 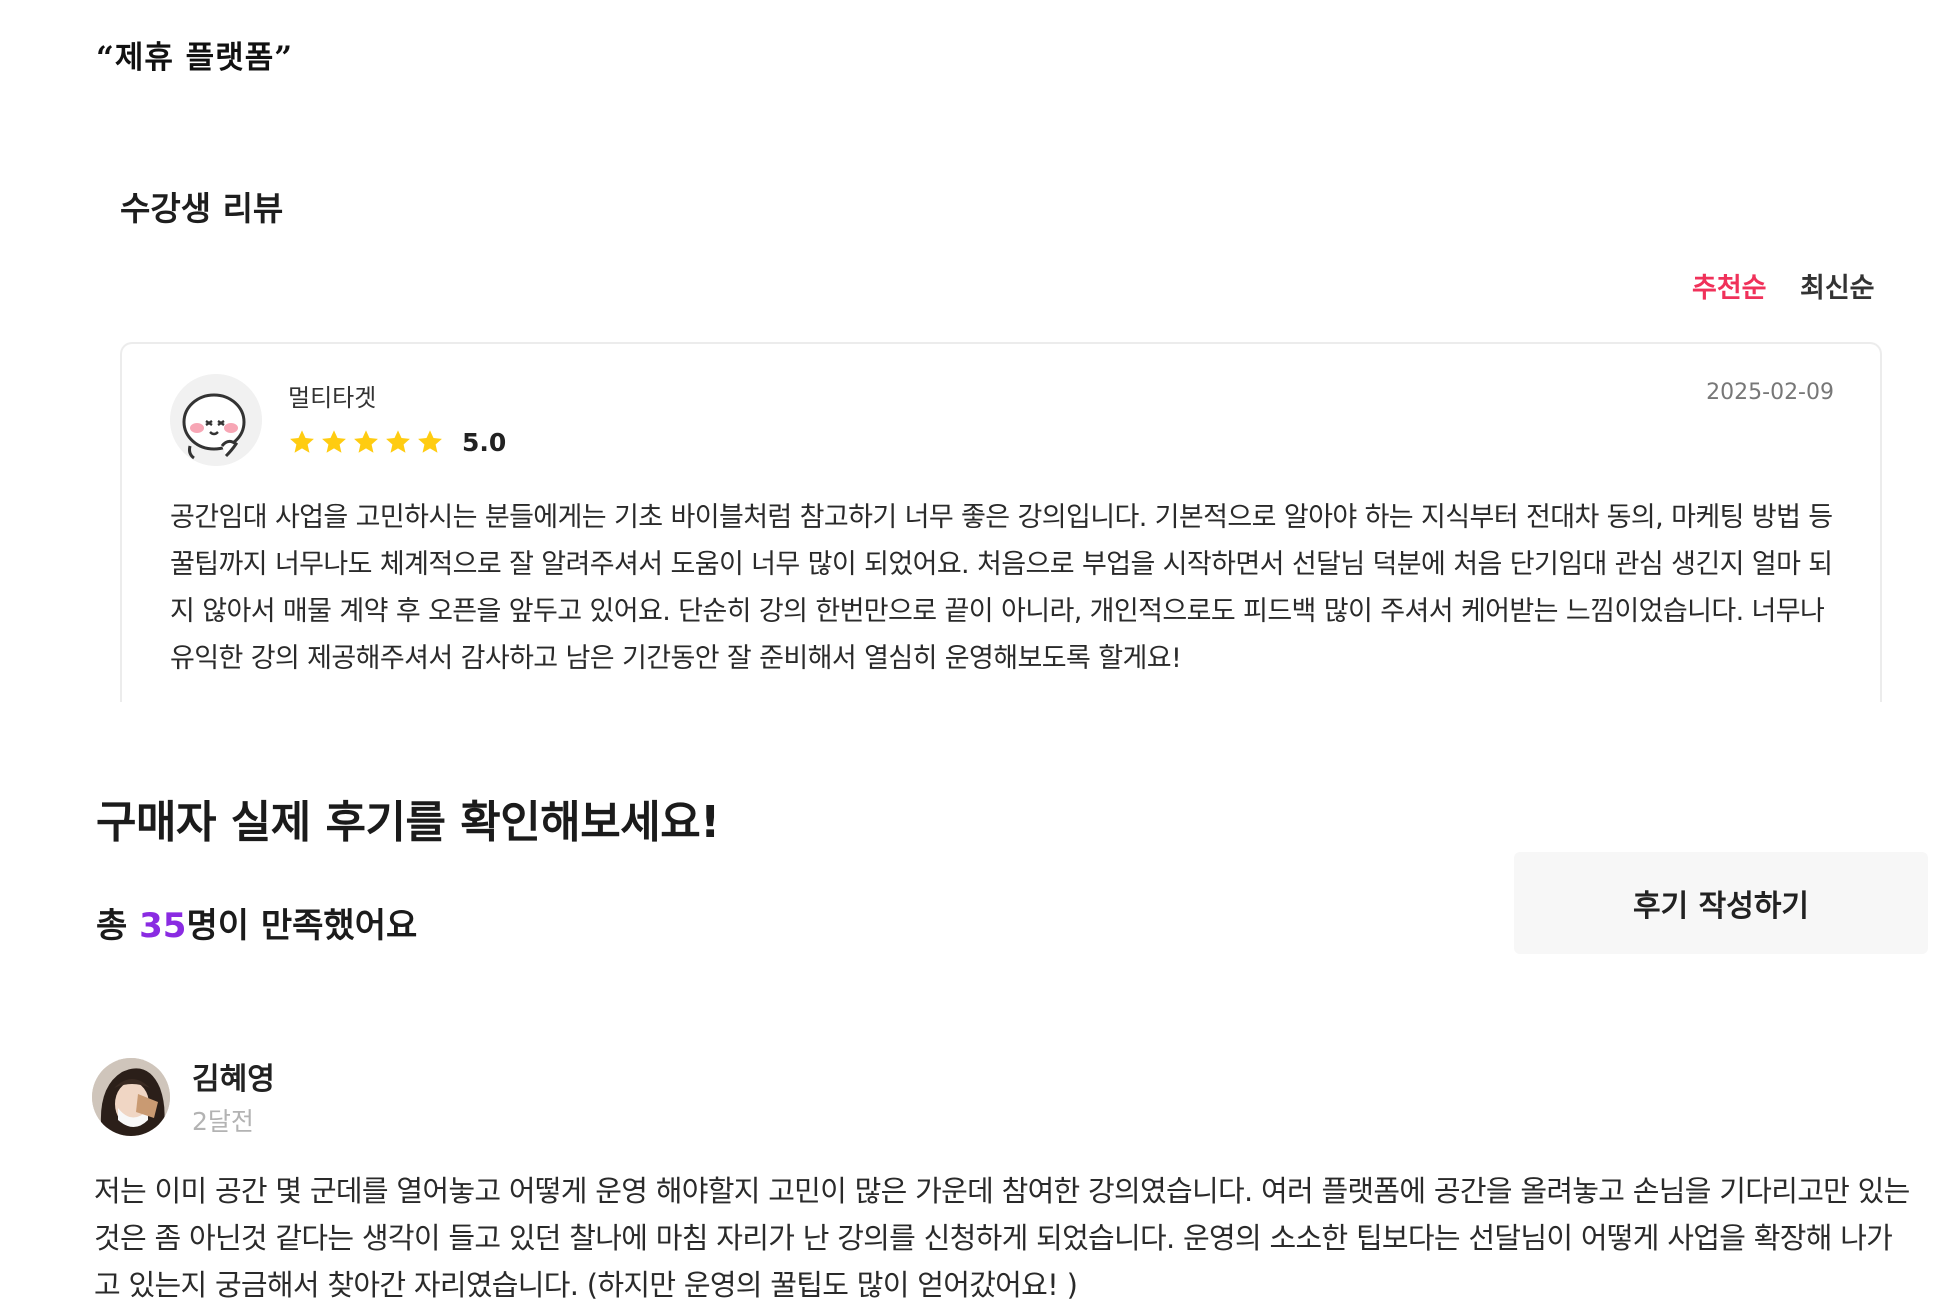 I want to click on buyer-review-time: 2달전, so click(x=223, y=1121).